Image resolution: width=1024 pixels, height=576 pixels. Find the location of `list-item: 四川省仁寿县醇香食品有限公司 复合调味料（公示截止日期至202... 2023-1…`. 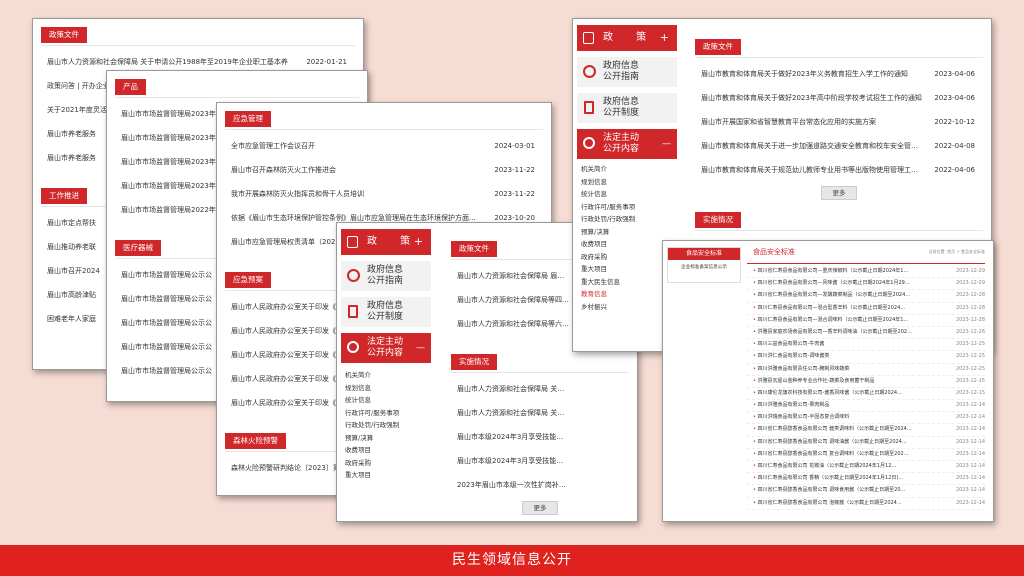

list-item: 四川省仁寿县醇香食品有限公司 复合调味料（公示截止日期至202... 2023-1… is located at coordinates (866, 455).